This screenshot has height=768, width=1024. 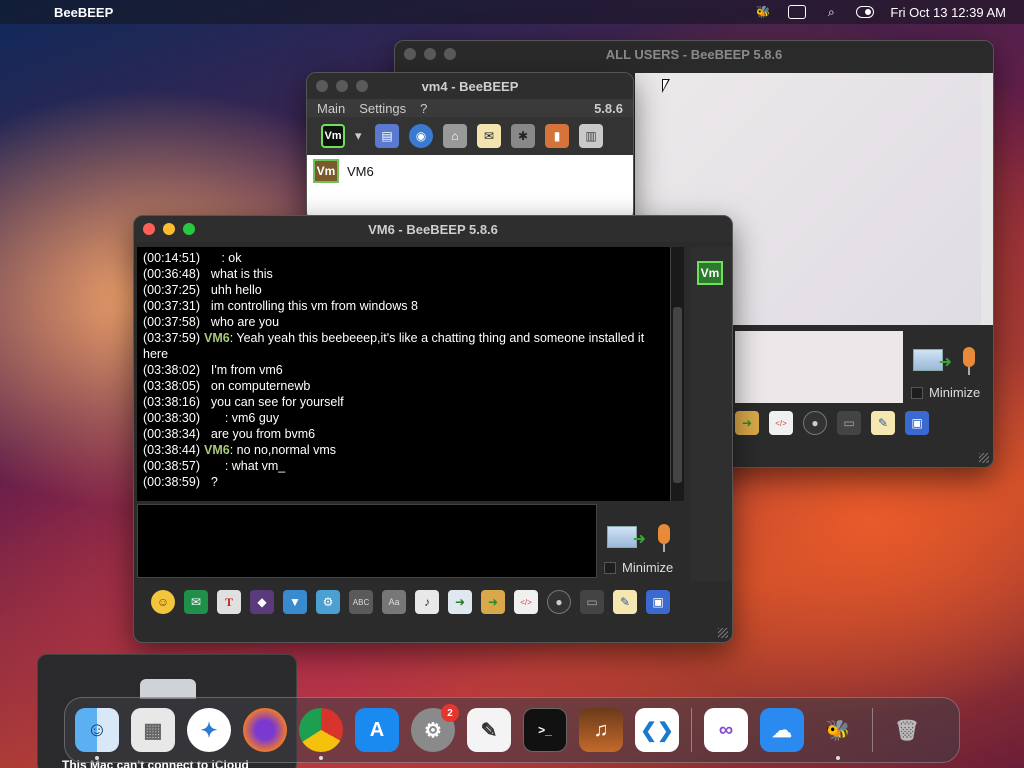 I want to click on save-chat-icon: ➜, so click(x=460, y=602).